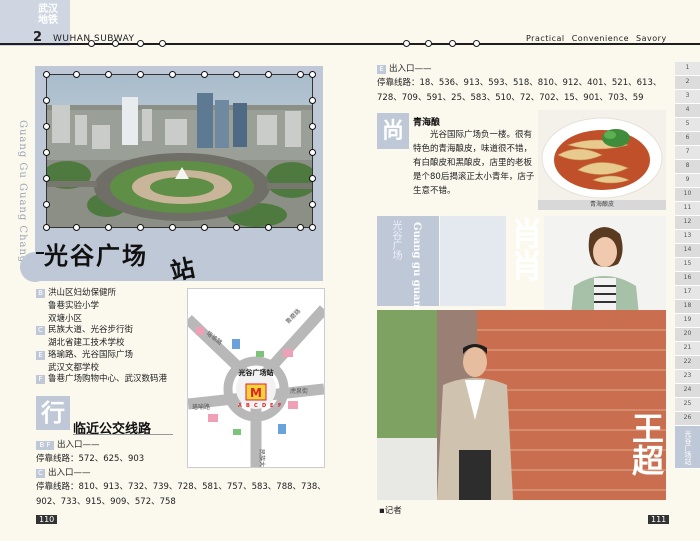  What do you see at coordinates (687, 363) in the screenshot?
I see `side-tab: 22` at bounding box center [687, 363].